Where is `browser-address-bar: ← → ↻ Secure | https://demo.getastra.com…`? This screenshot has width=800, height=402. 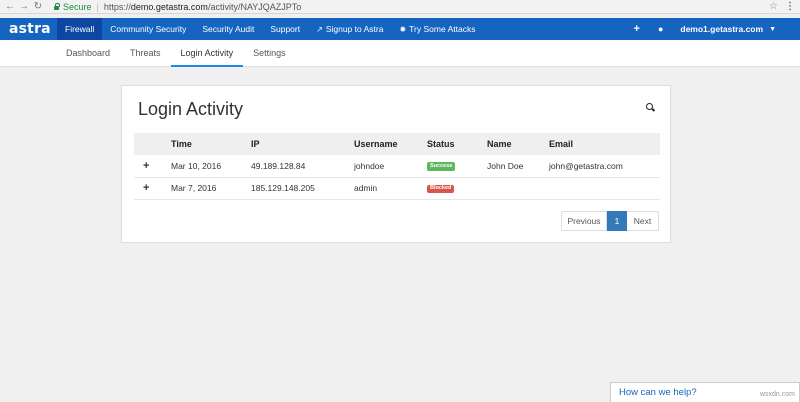
browser-address-bar: ← → ↻ Secure | https://demo.getastra.com… is located at coordinates (400, 7).